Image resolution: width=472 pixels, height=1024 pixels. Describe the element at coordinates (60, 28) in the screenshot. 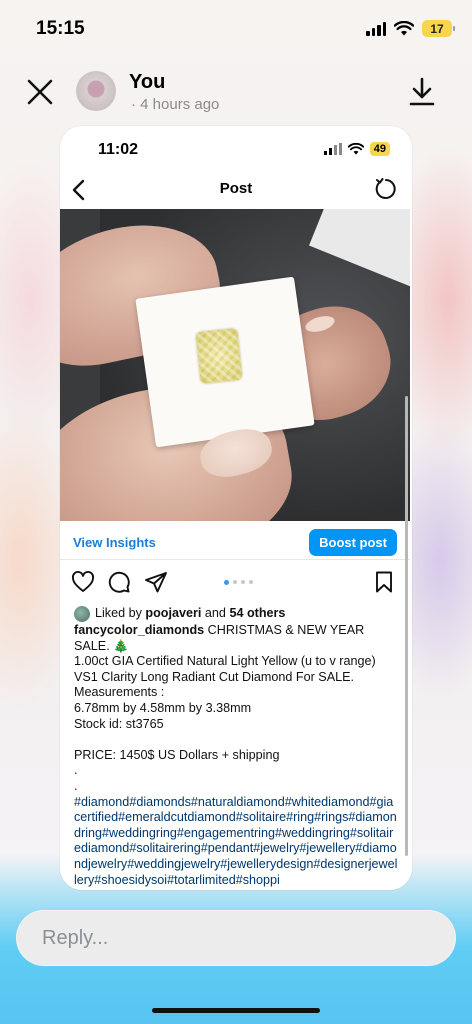

I see `status-time: 15:15` at that location.